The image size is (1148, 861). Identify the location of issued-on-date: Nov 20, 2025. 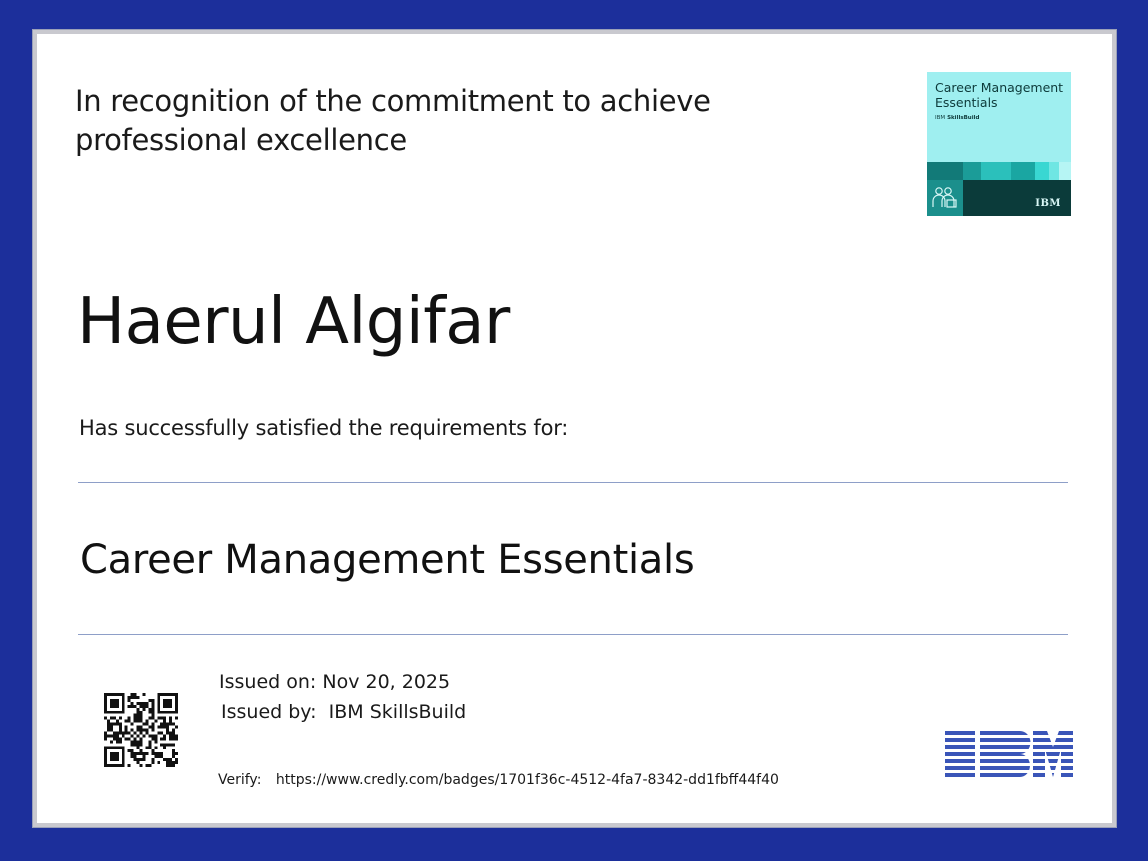
(386, 682).